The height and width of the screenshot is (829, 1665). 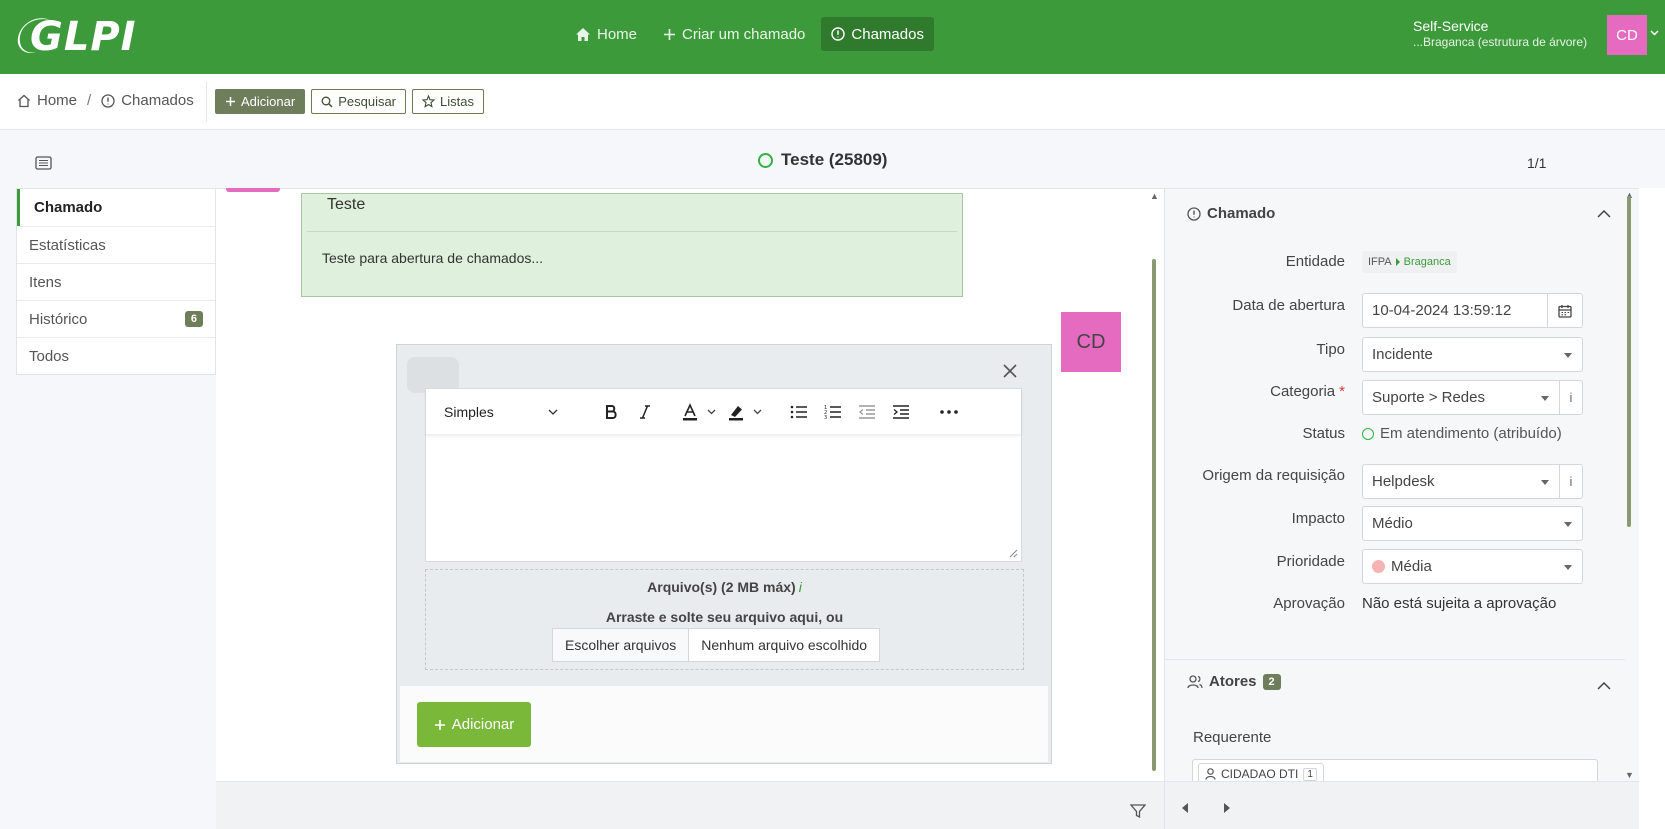 What do you see at coordinates (1411, 566) in the screenshot?
I see `priority-value: Média` at bounding box center [1411, 566].